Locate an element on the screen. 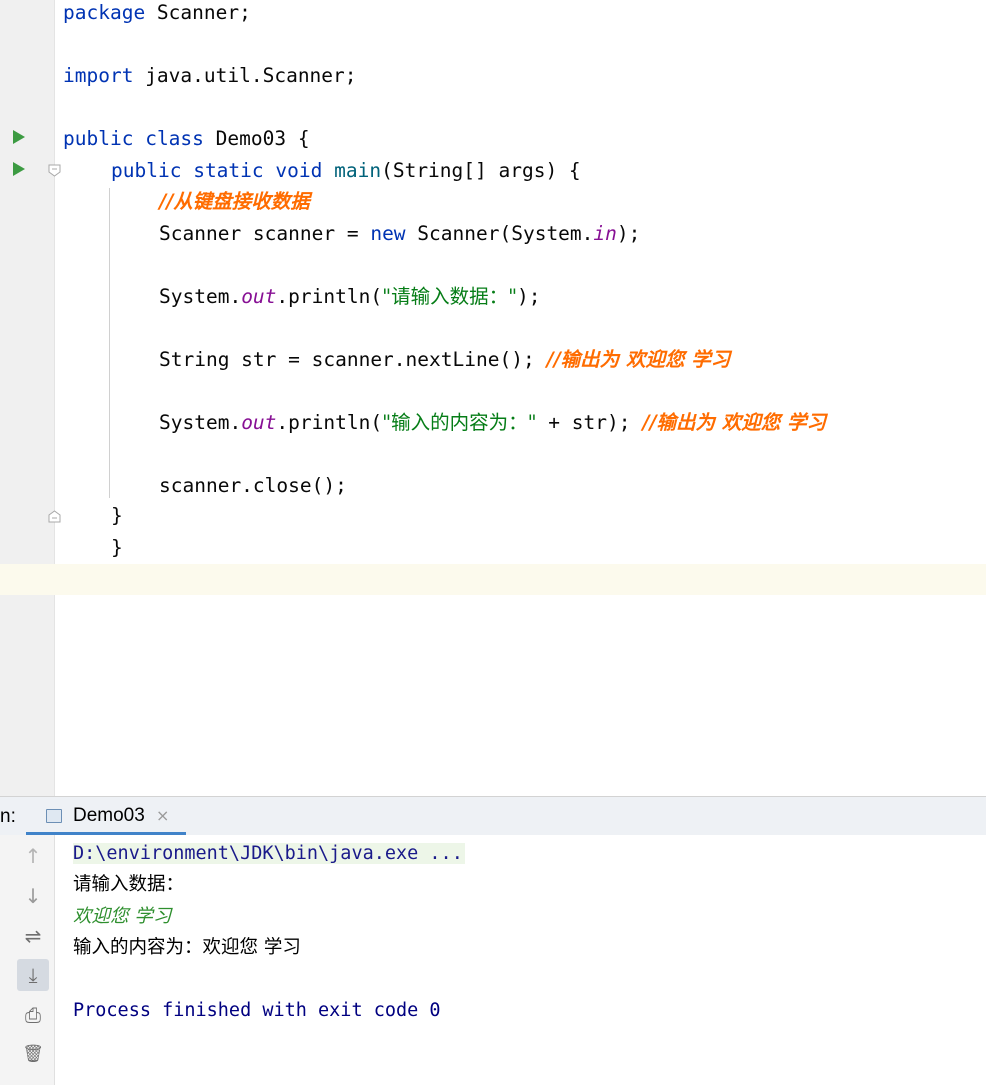 The width and height of the screenshot is (986, 1085). code-line-6: public static void main(String[] args) { is located at coordinates (346, 170).